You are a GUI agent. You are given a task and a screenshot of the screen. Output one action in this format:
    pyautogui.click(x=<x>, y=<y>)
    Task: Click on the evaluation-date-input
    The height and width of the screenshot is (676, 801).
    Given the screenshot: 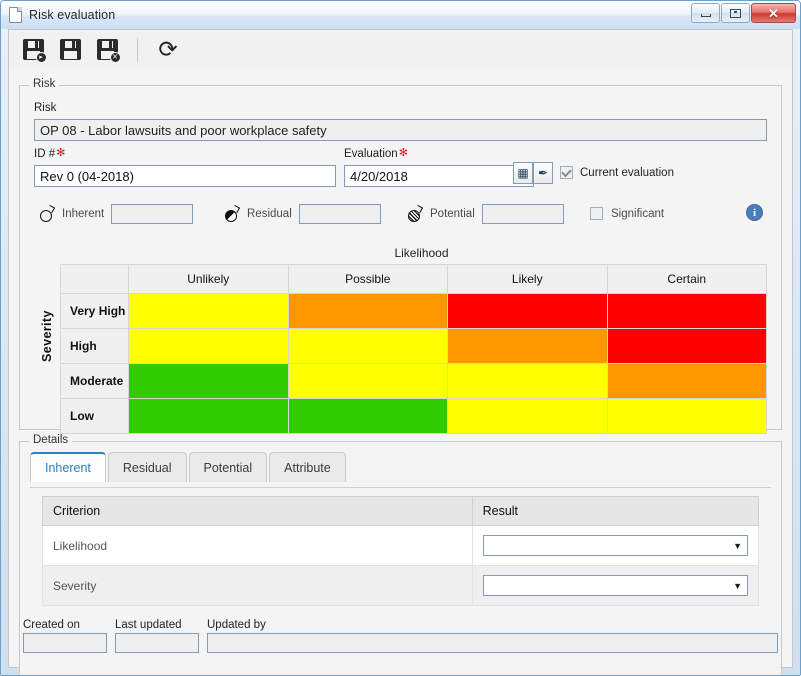 What is the action you would take?
    pyautogui.click(x=439, y=176)
    